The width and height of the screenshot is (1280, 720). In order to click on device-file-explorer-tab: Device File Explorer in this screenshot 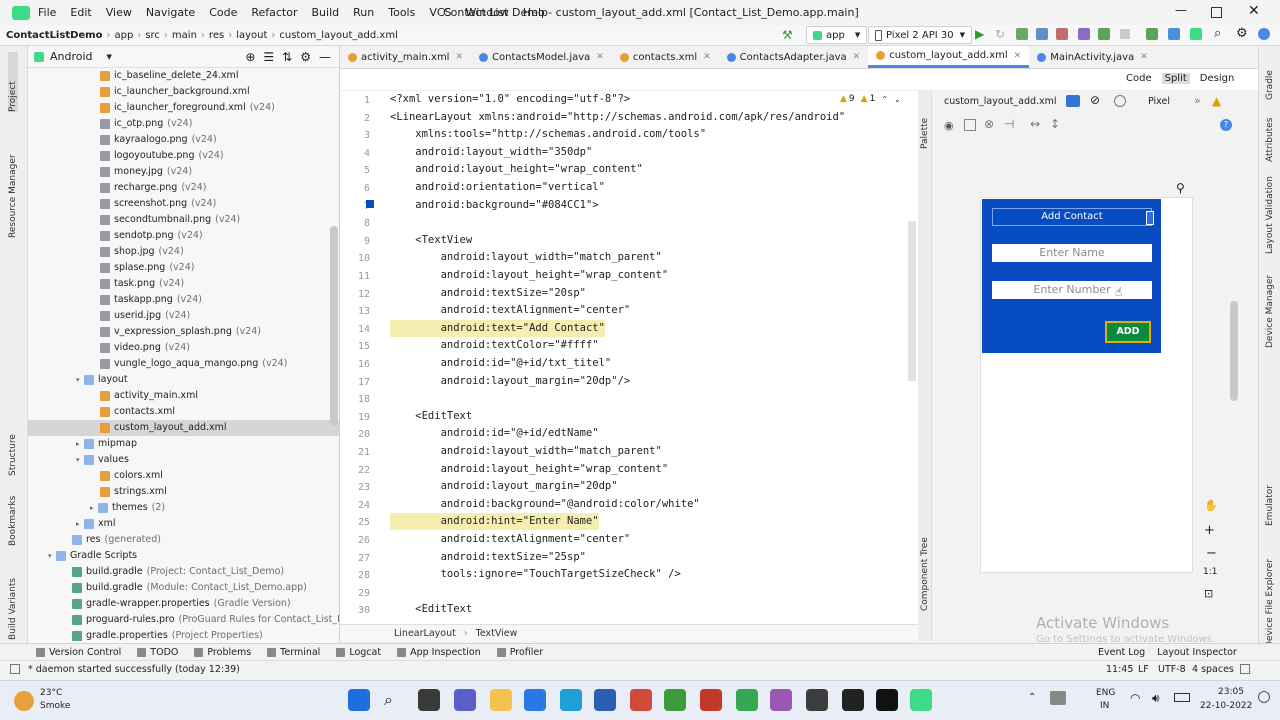, I will do `click(1270, 593)`.